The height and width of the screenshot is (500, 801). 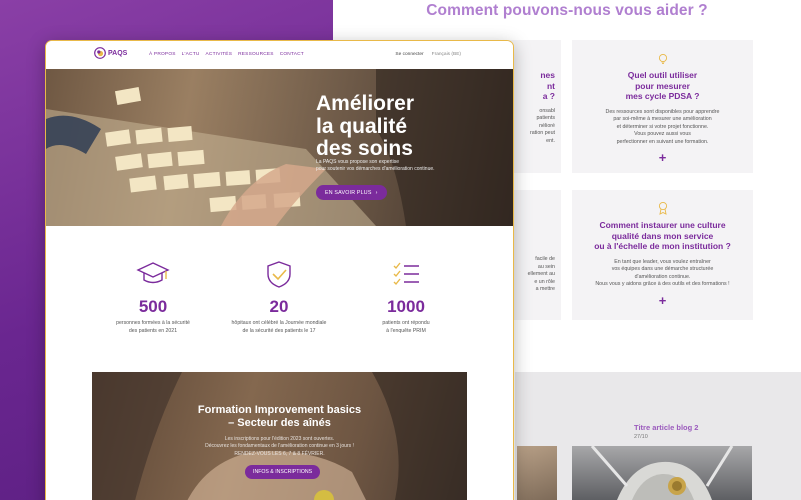 I want to click on hero-title-line: Améliorer, so click(x=365, y=103).